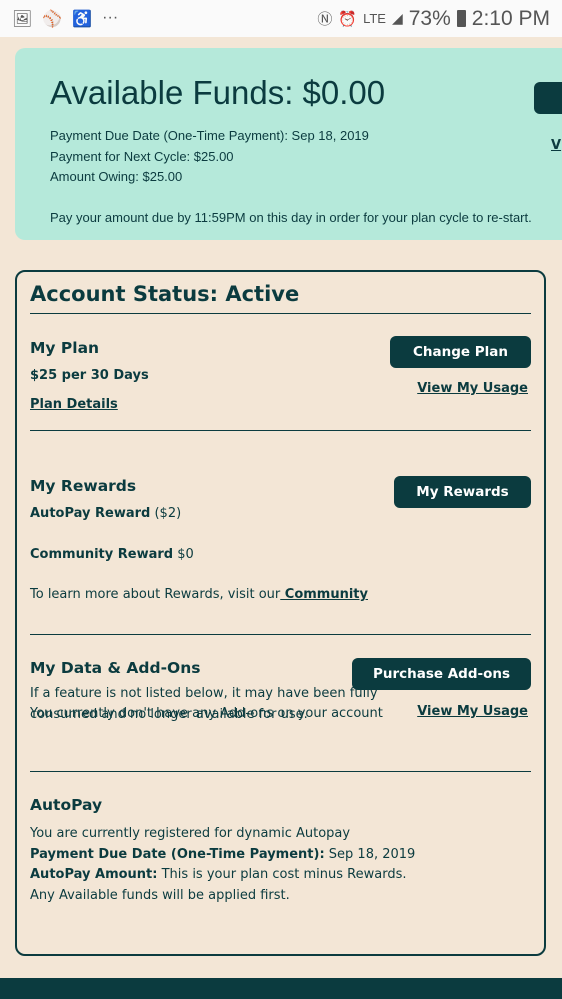 The height and width of the screenshot is (999, 562). I want to click on account-status-title: Account Status: Active, so click(280, 298).